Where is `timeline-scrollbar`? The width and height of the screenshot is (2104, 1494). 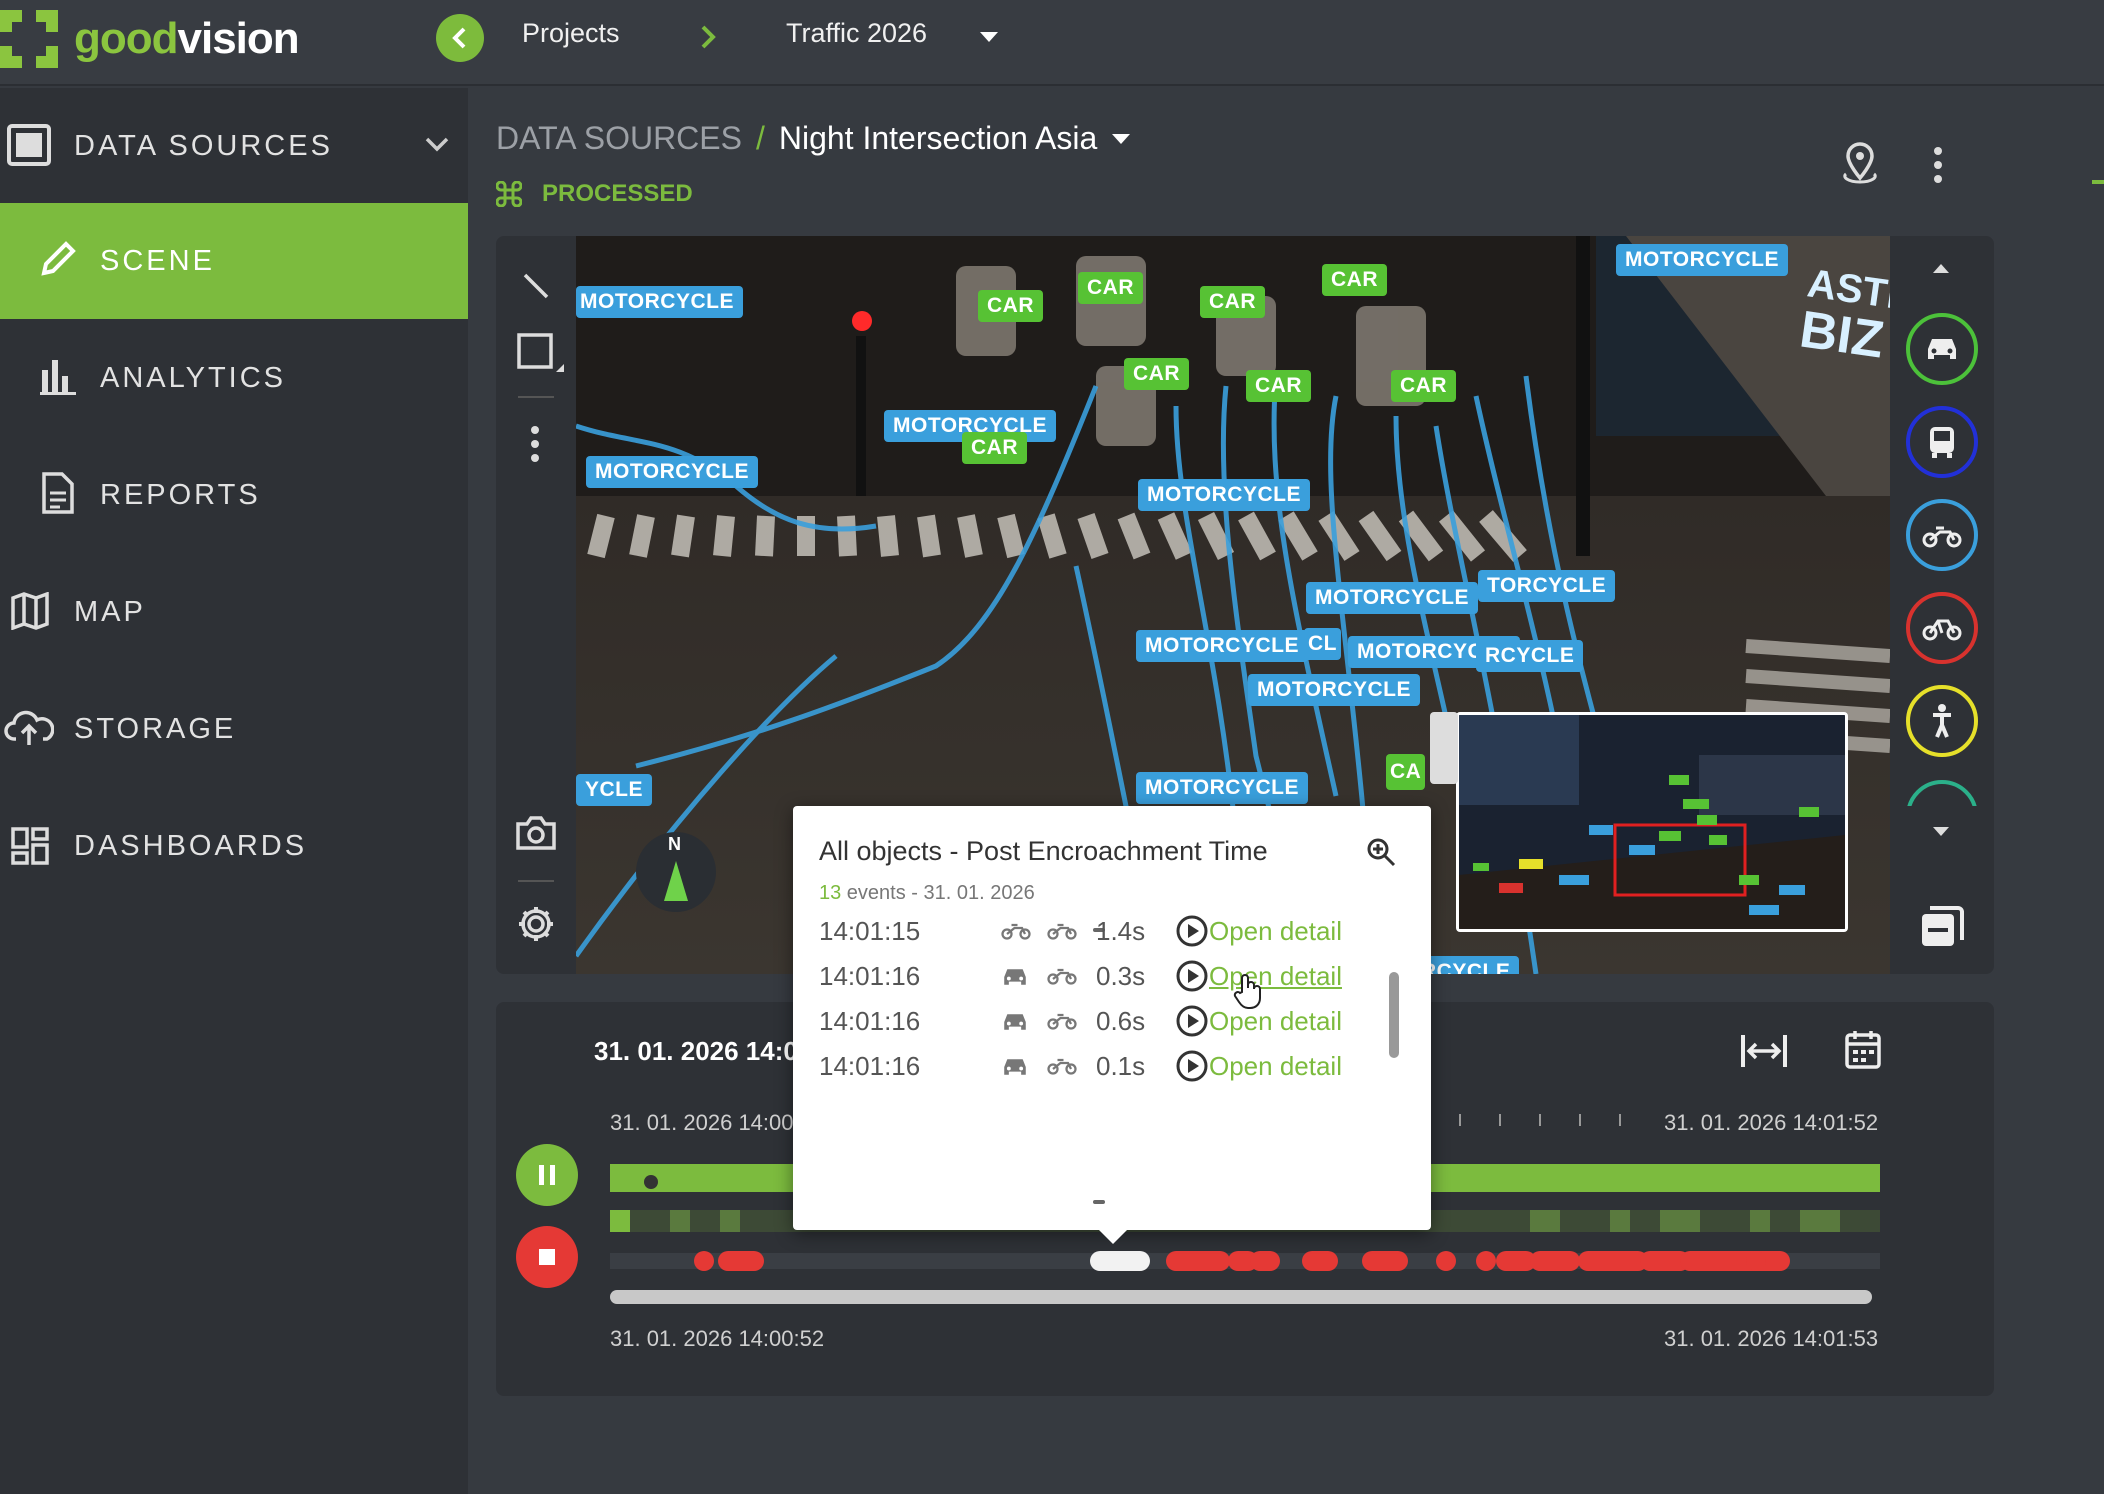 timeline-scrollbar is located at coordinates (1241, 1297).